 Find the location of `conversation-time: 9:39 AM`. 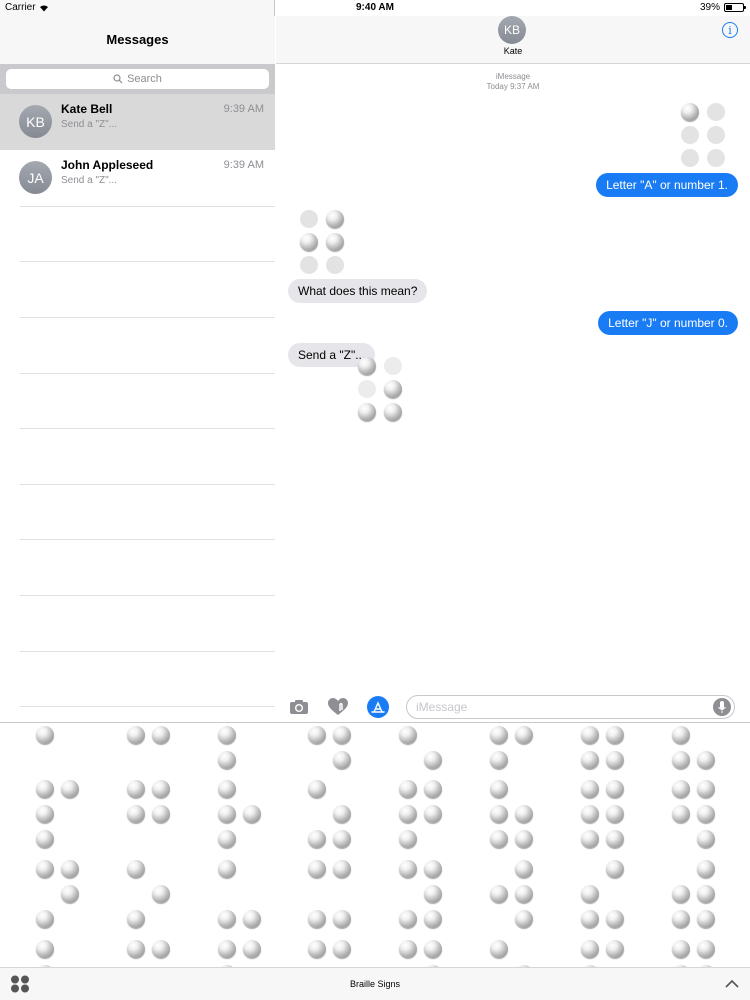

conversation-time: 9:39 AM is located at coordinates (243, 109).